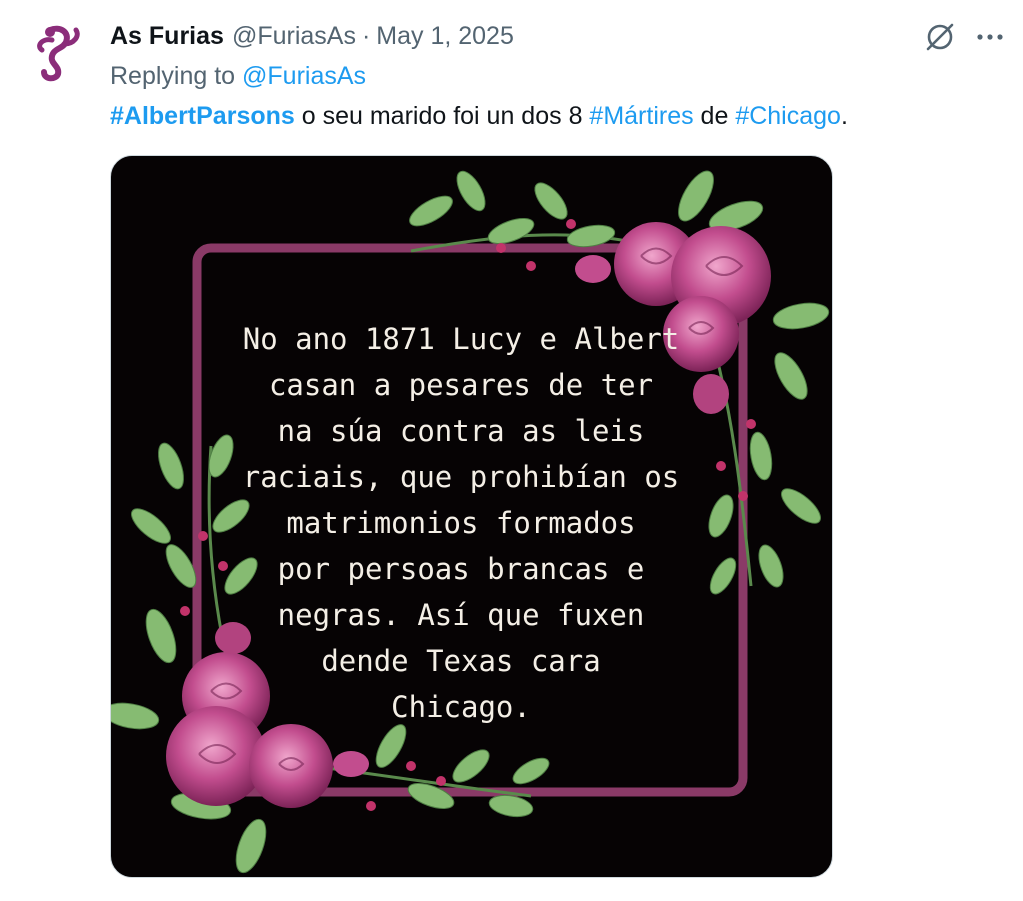 The image size is (1023, 901). I want to click on tweet-actions, so click(964, 37).